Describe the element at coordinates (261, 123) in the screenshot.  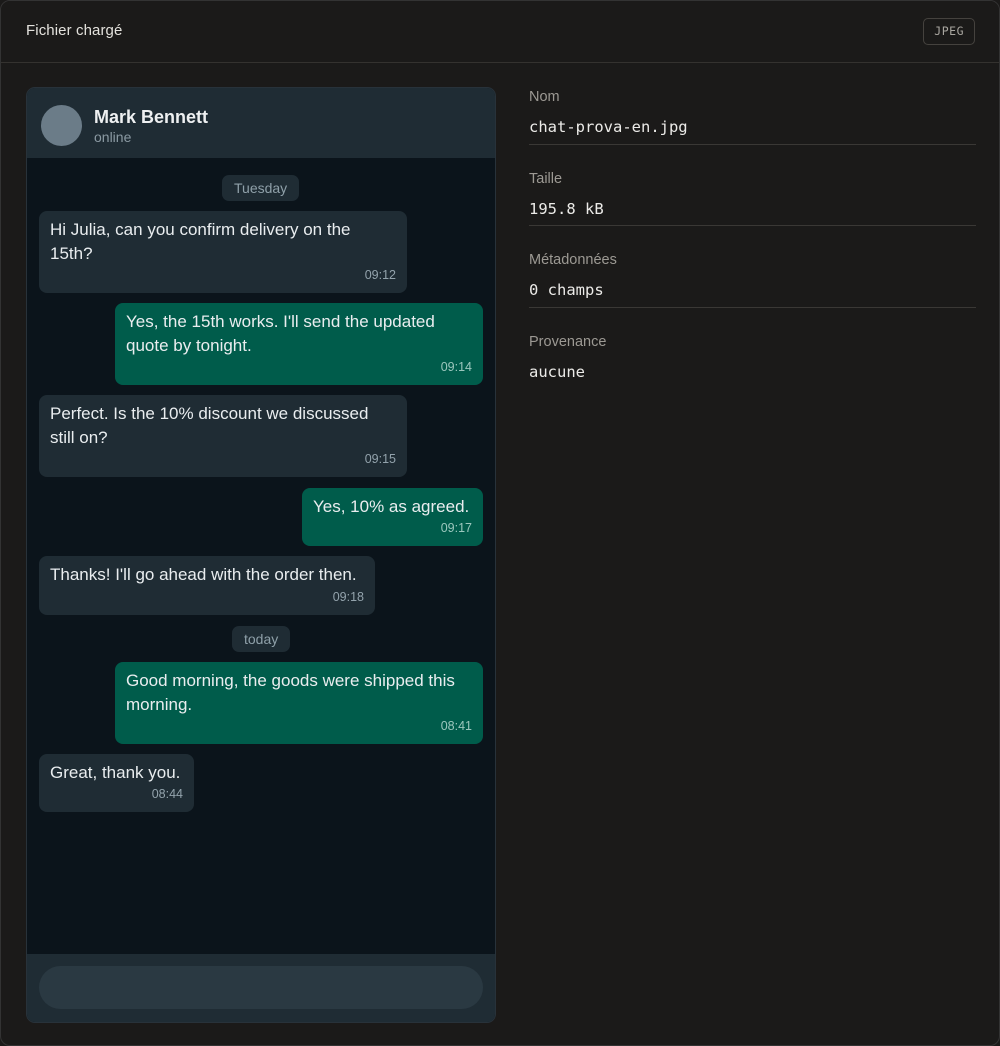
I see `chat-header: Mark Bennett online` at that location.